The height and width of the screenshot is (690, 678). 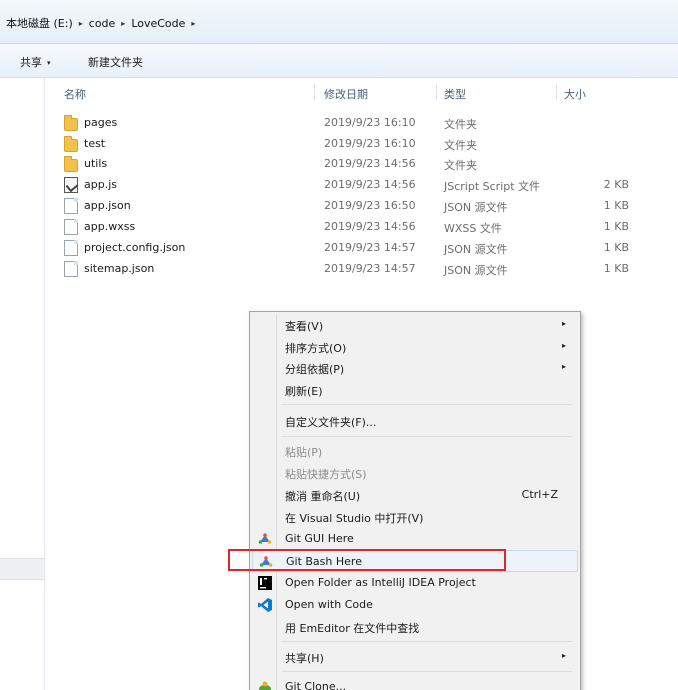 What do you see at coordinates (119, 268) in the screenshot?
I see `file-name: sitemap.json` at bounding box center [119, 268].